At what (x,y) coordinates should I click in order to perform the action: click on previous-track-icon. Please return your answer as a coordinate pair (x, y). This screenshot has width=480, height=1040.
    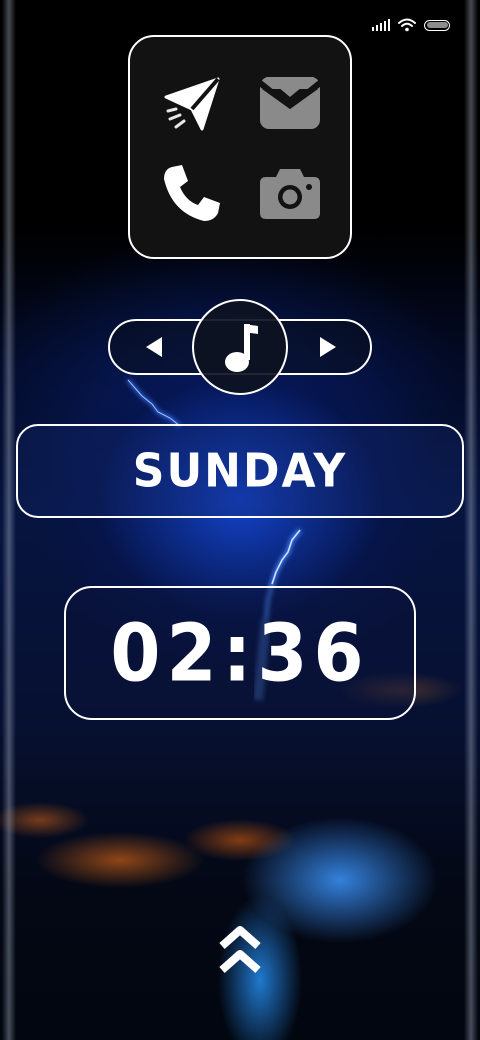
    Looking at the image, I should click on (154, 347).